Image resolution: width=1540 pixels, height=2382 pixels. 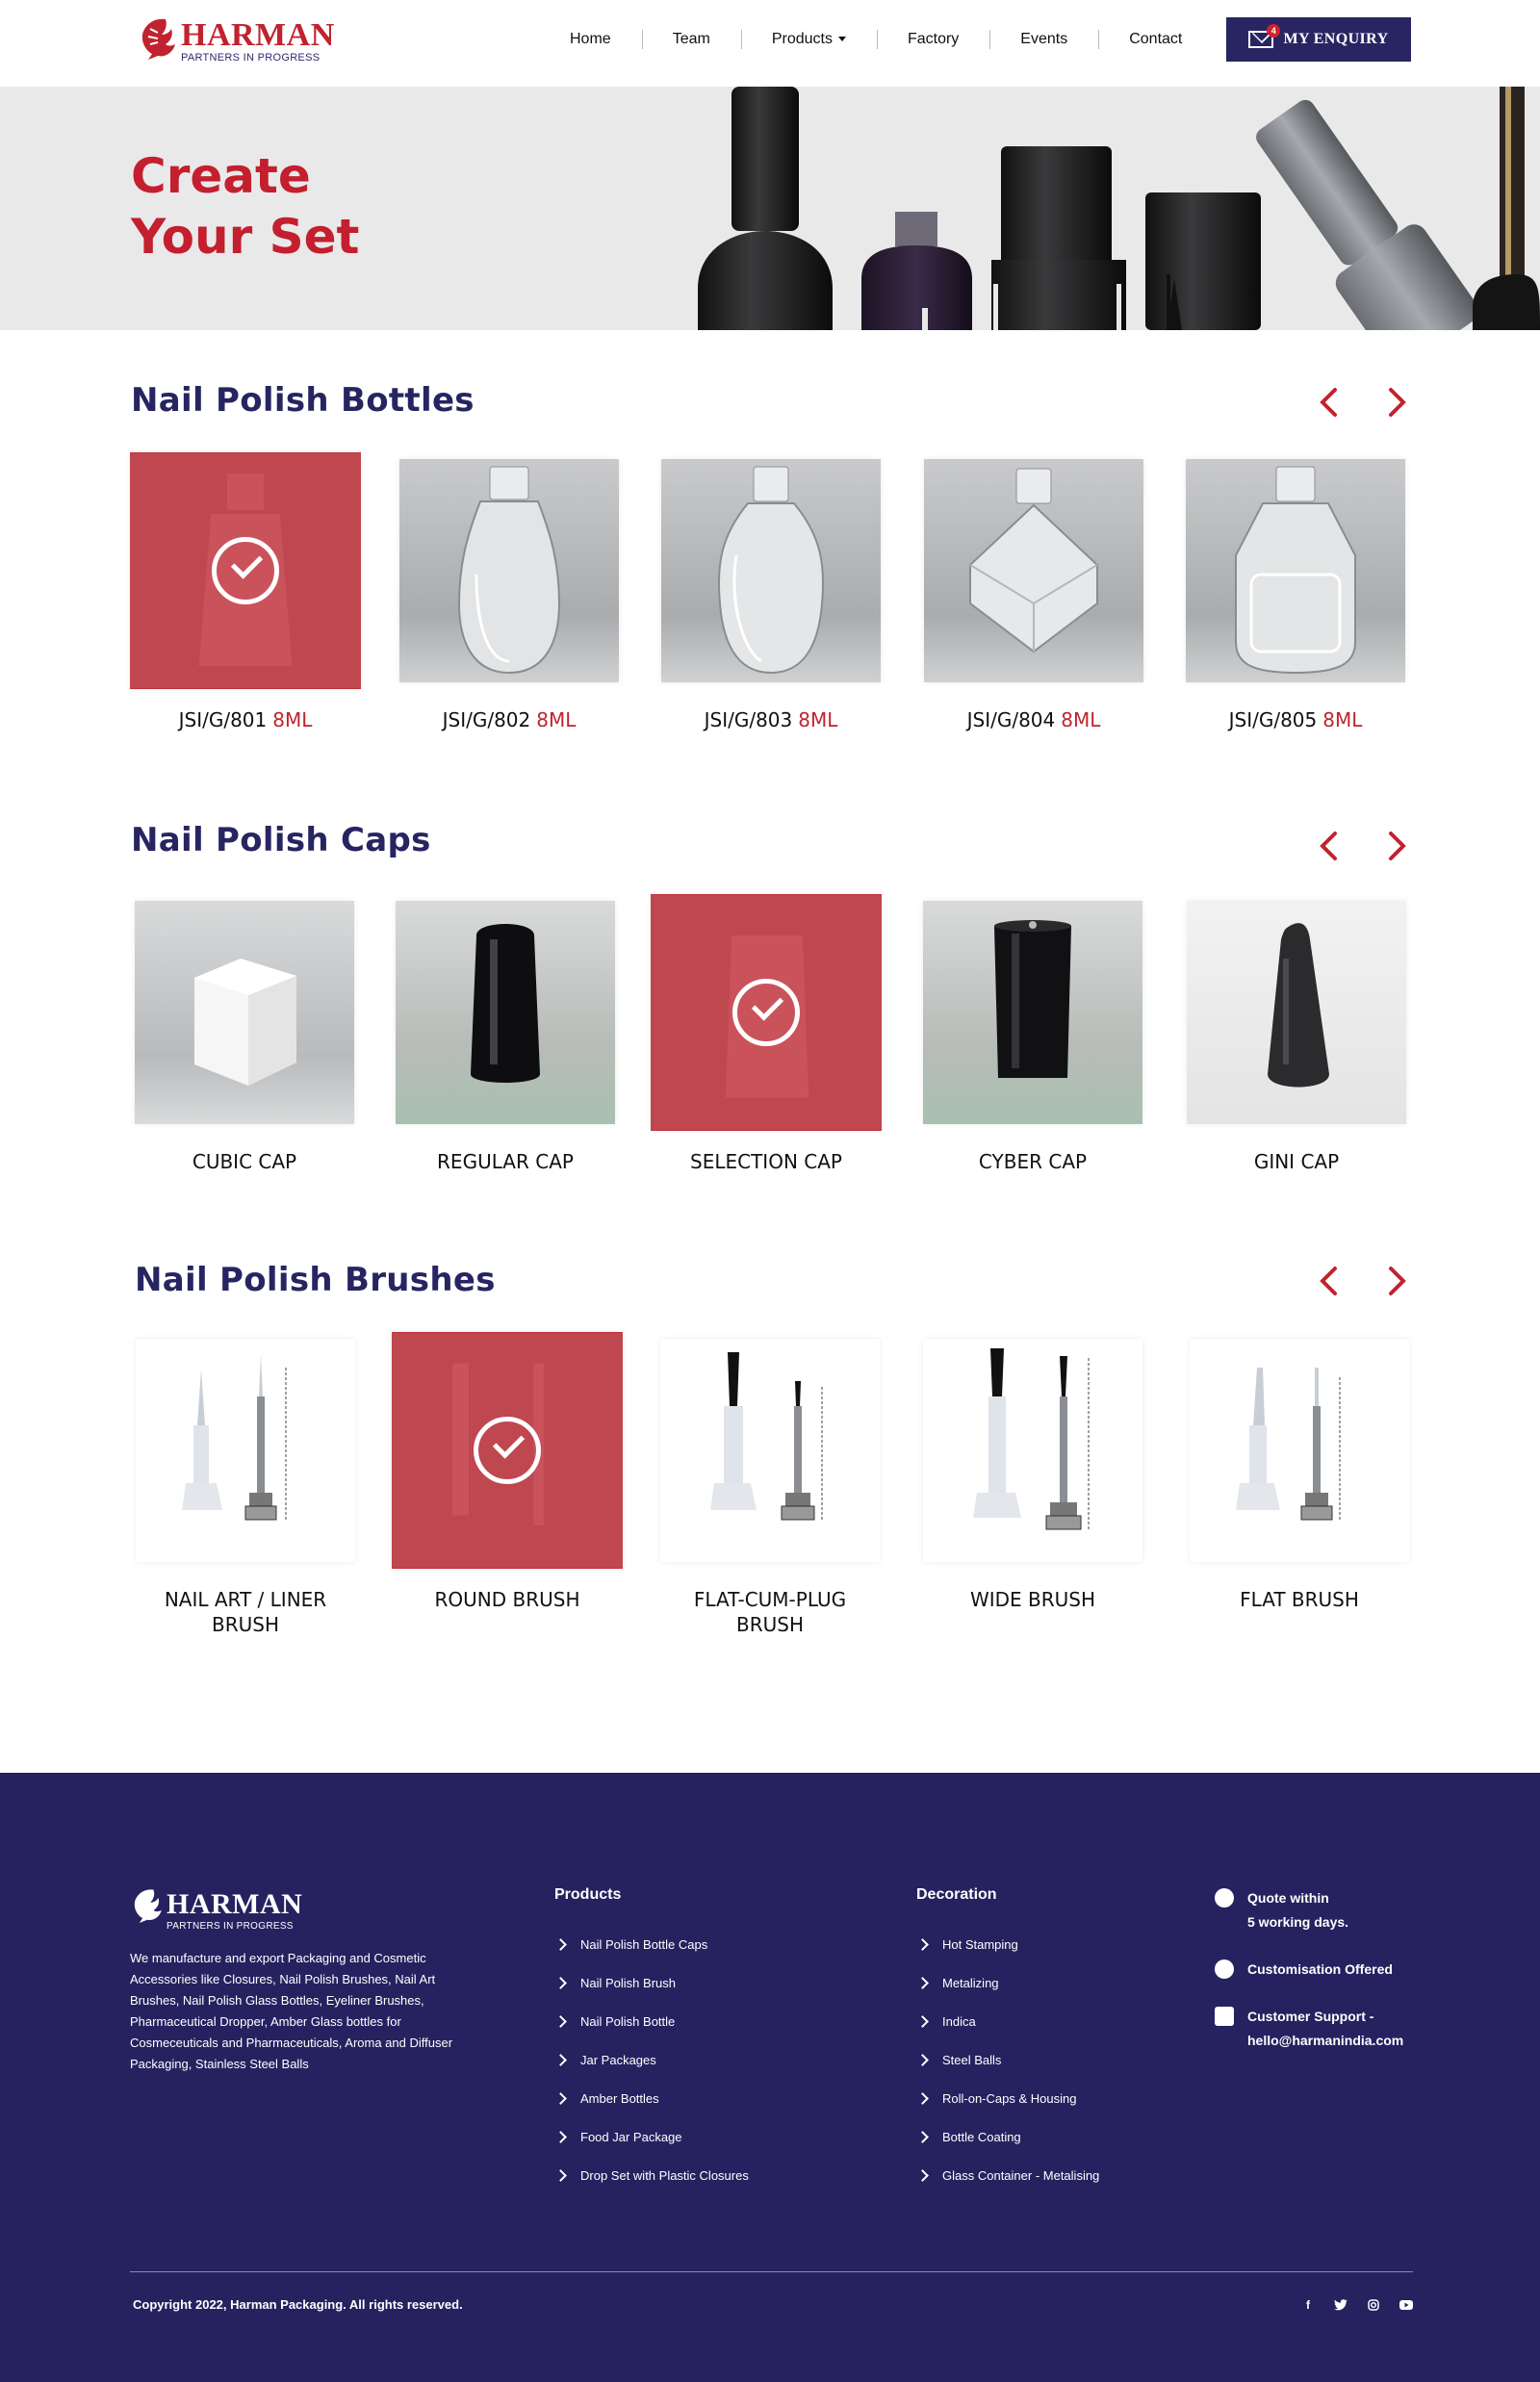 What do you see at coordinates (651, 2175) in the screenshot?
I see `footer-link: Drop Set with Plastic Closures` at bounding box center [651, 2175].